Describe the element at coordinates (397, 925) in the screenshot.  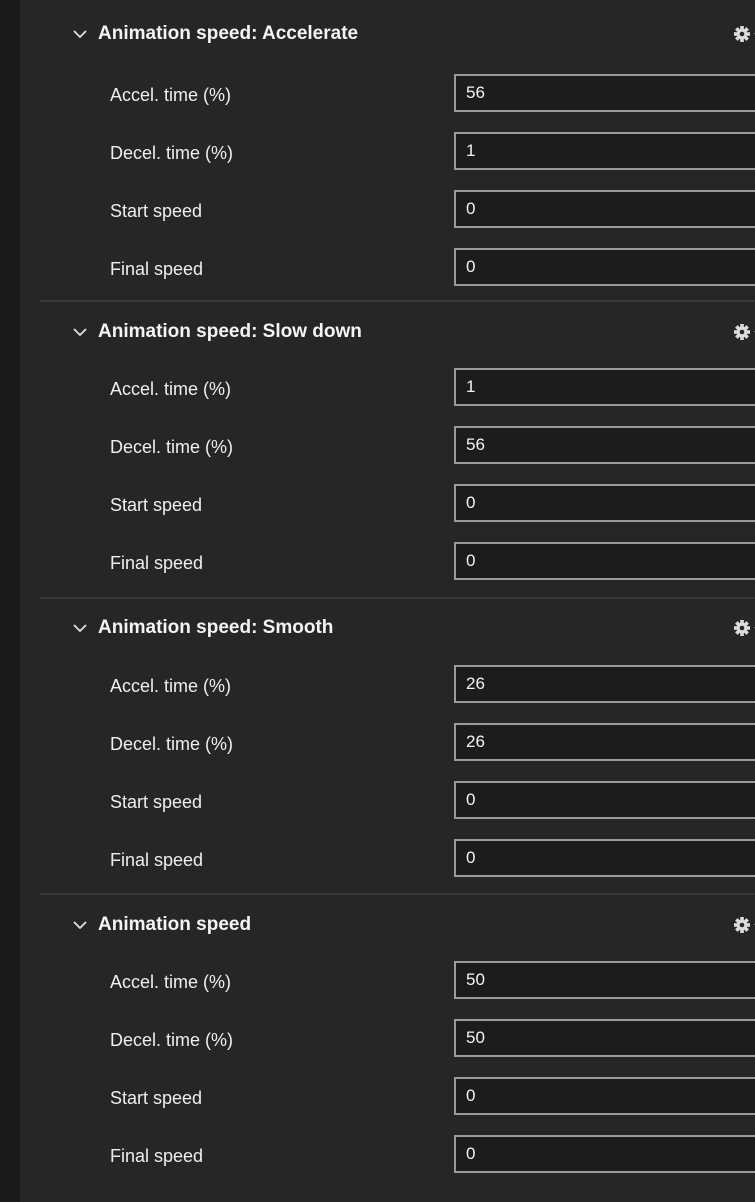
I see `section-header: Animation speed` at that location.